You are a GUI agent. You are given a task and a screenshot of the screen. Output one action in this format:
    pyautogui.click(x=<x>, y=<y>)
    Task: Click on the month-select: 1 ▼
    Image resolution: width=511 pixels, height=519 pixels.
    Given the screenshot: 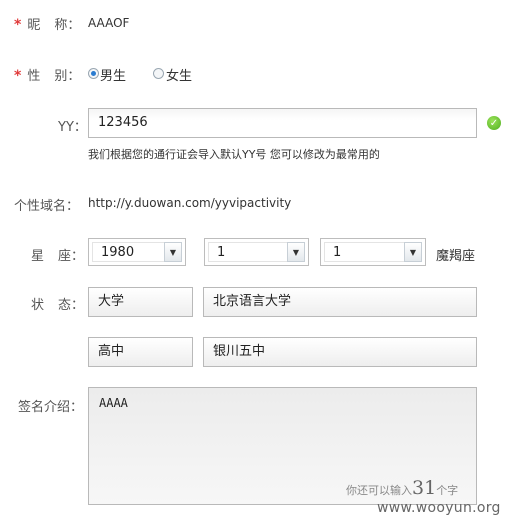 What is the action you would take?
    pyautogui.click(x=256, y=252)
    